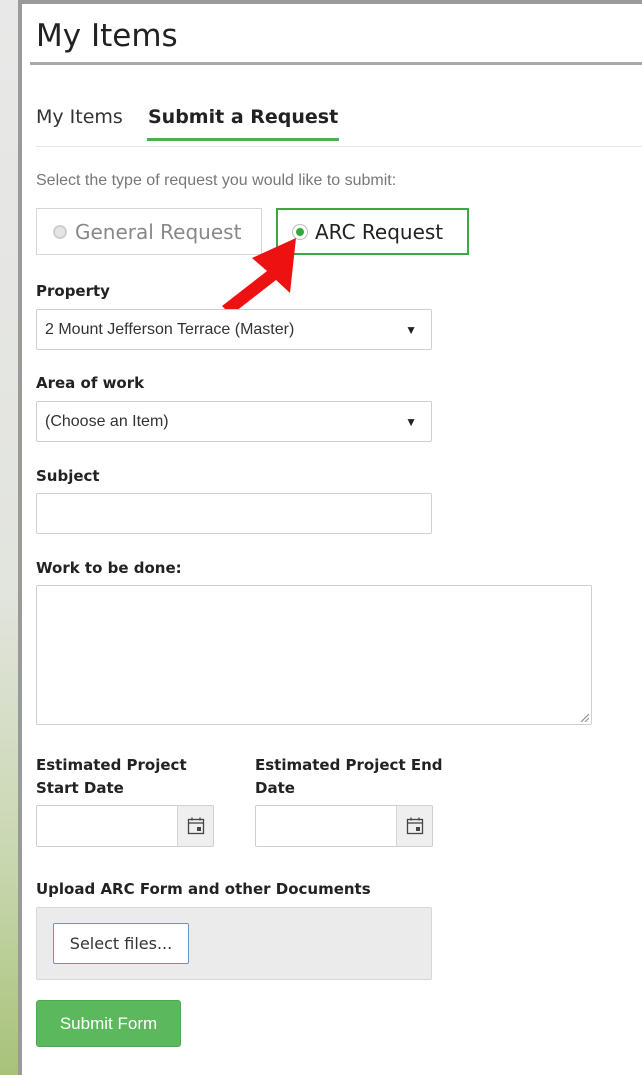 This screenshot has width=642, height=1075. I want to click on arc-request-radio: ARC Request, so click(372, 231).